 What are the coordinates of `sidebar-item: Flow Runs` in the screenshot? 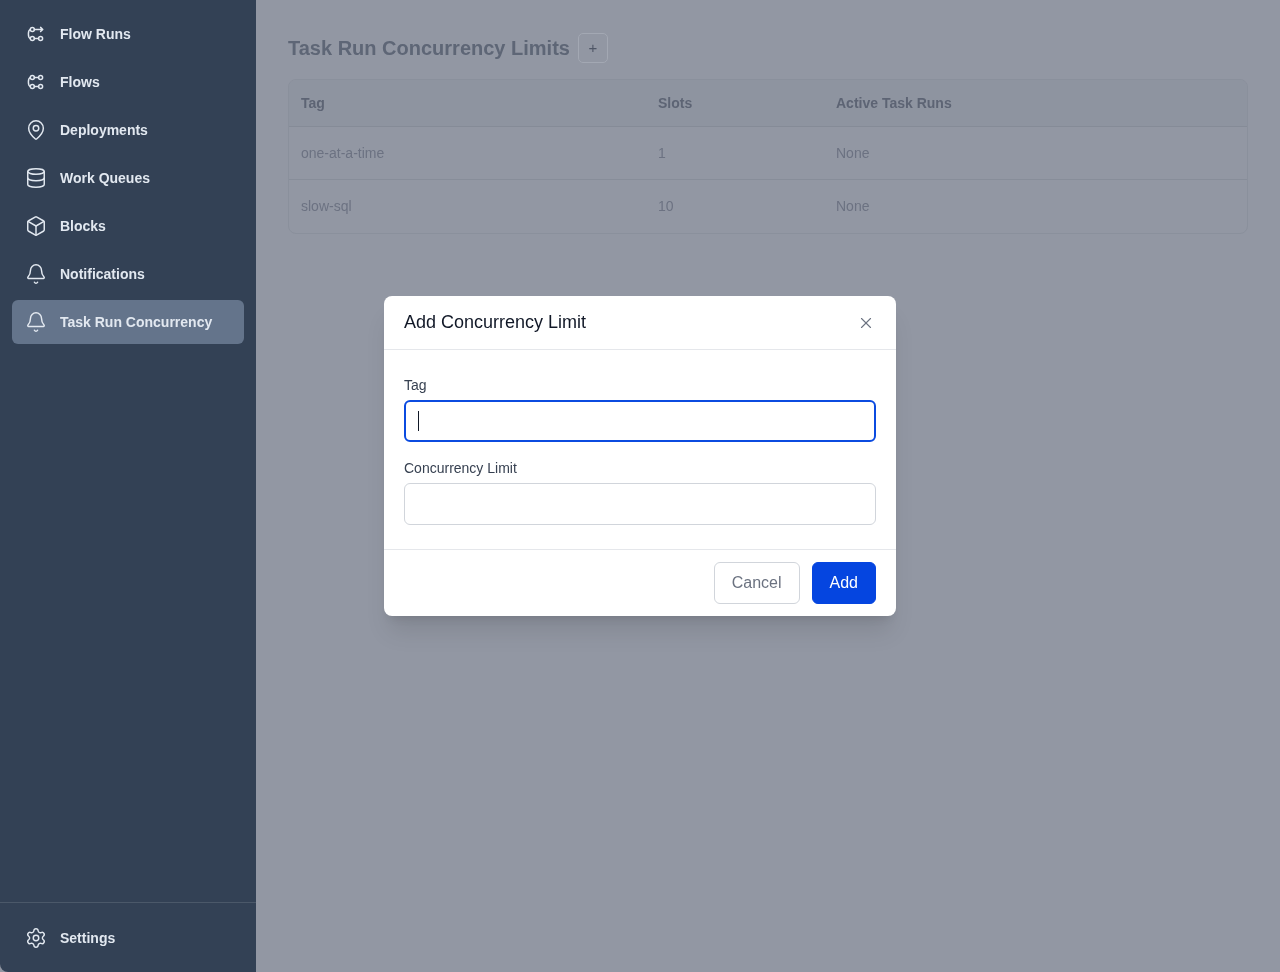 It's located at (128, 34).